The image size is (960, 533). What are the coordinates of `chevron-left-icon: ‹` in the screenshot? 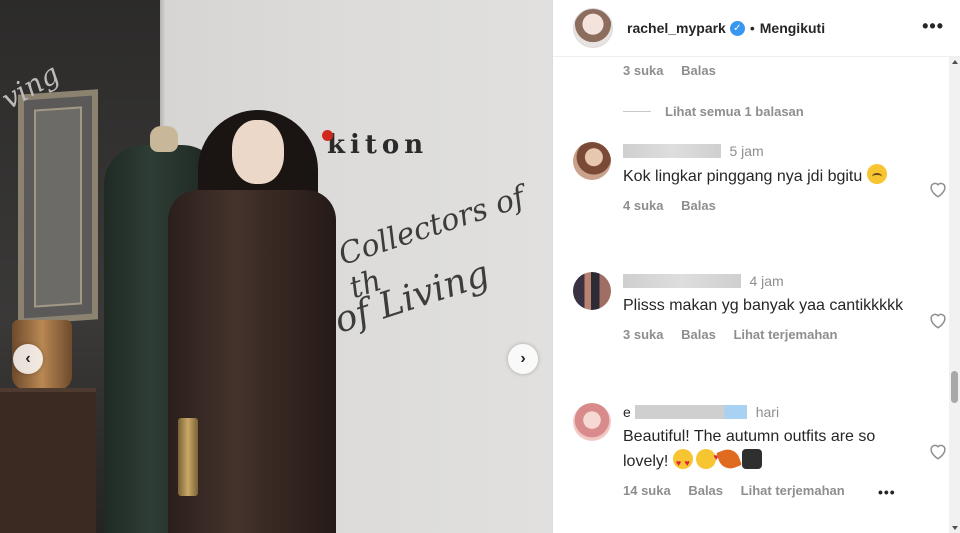 It's located at (28, 358).